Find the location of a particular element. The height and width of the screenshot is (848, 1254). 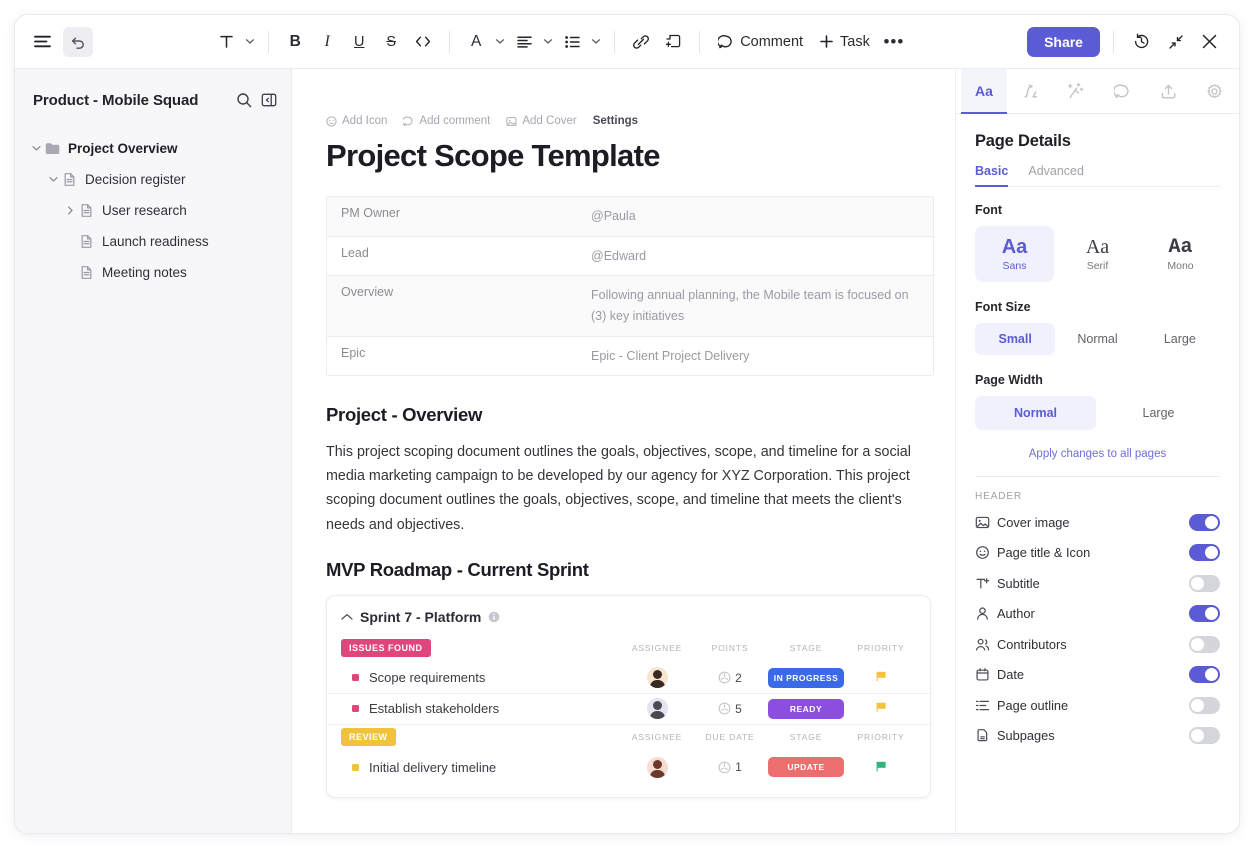

history-clock-icon is located at coordinates (1142, 42).